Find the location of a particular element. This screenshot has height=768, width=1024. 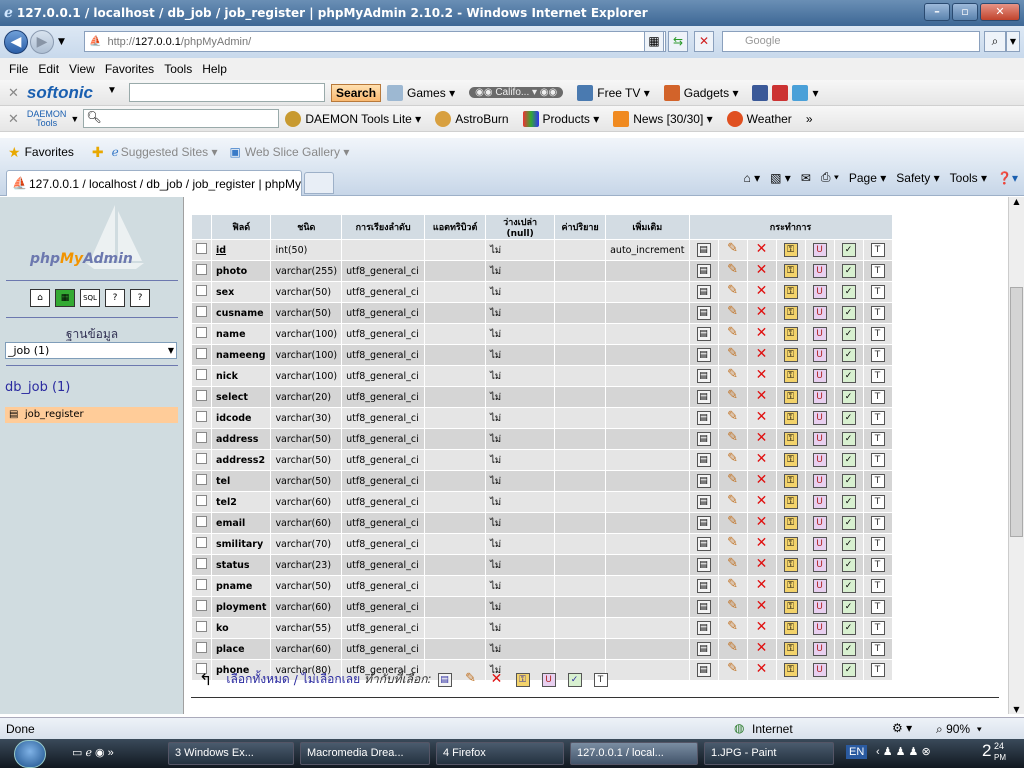

minimize-button: – is located at coordinates (937, 12).